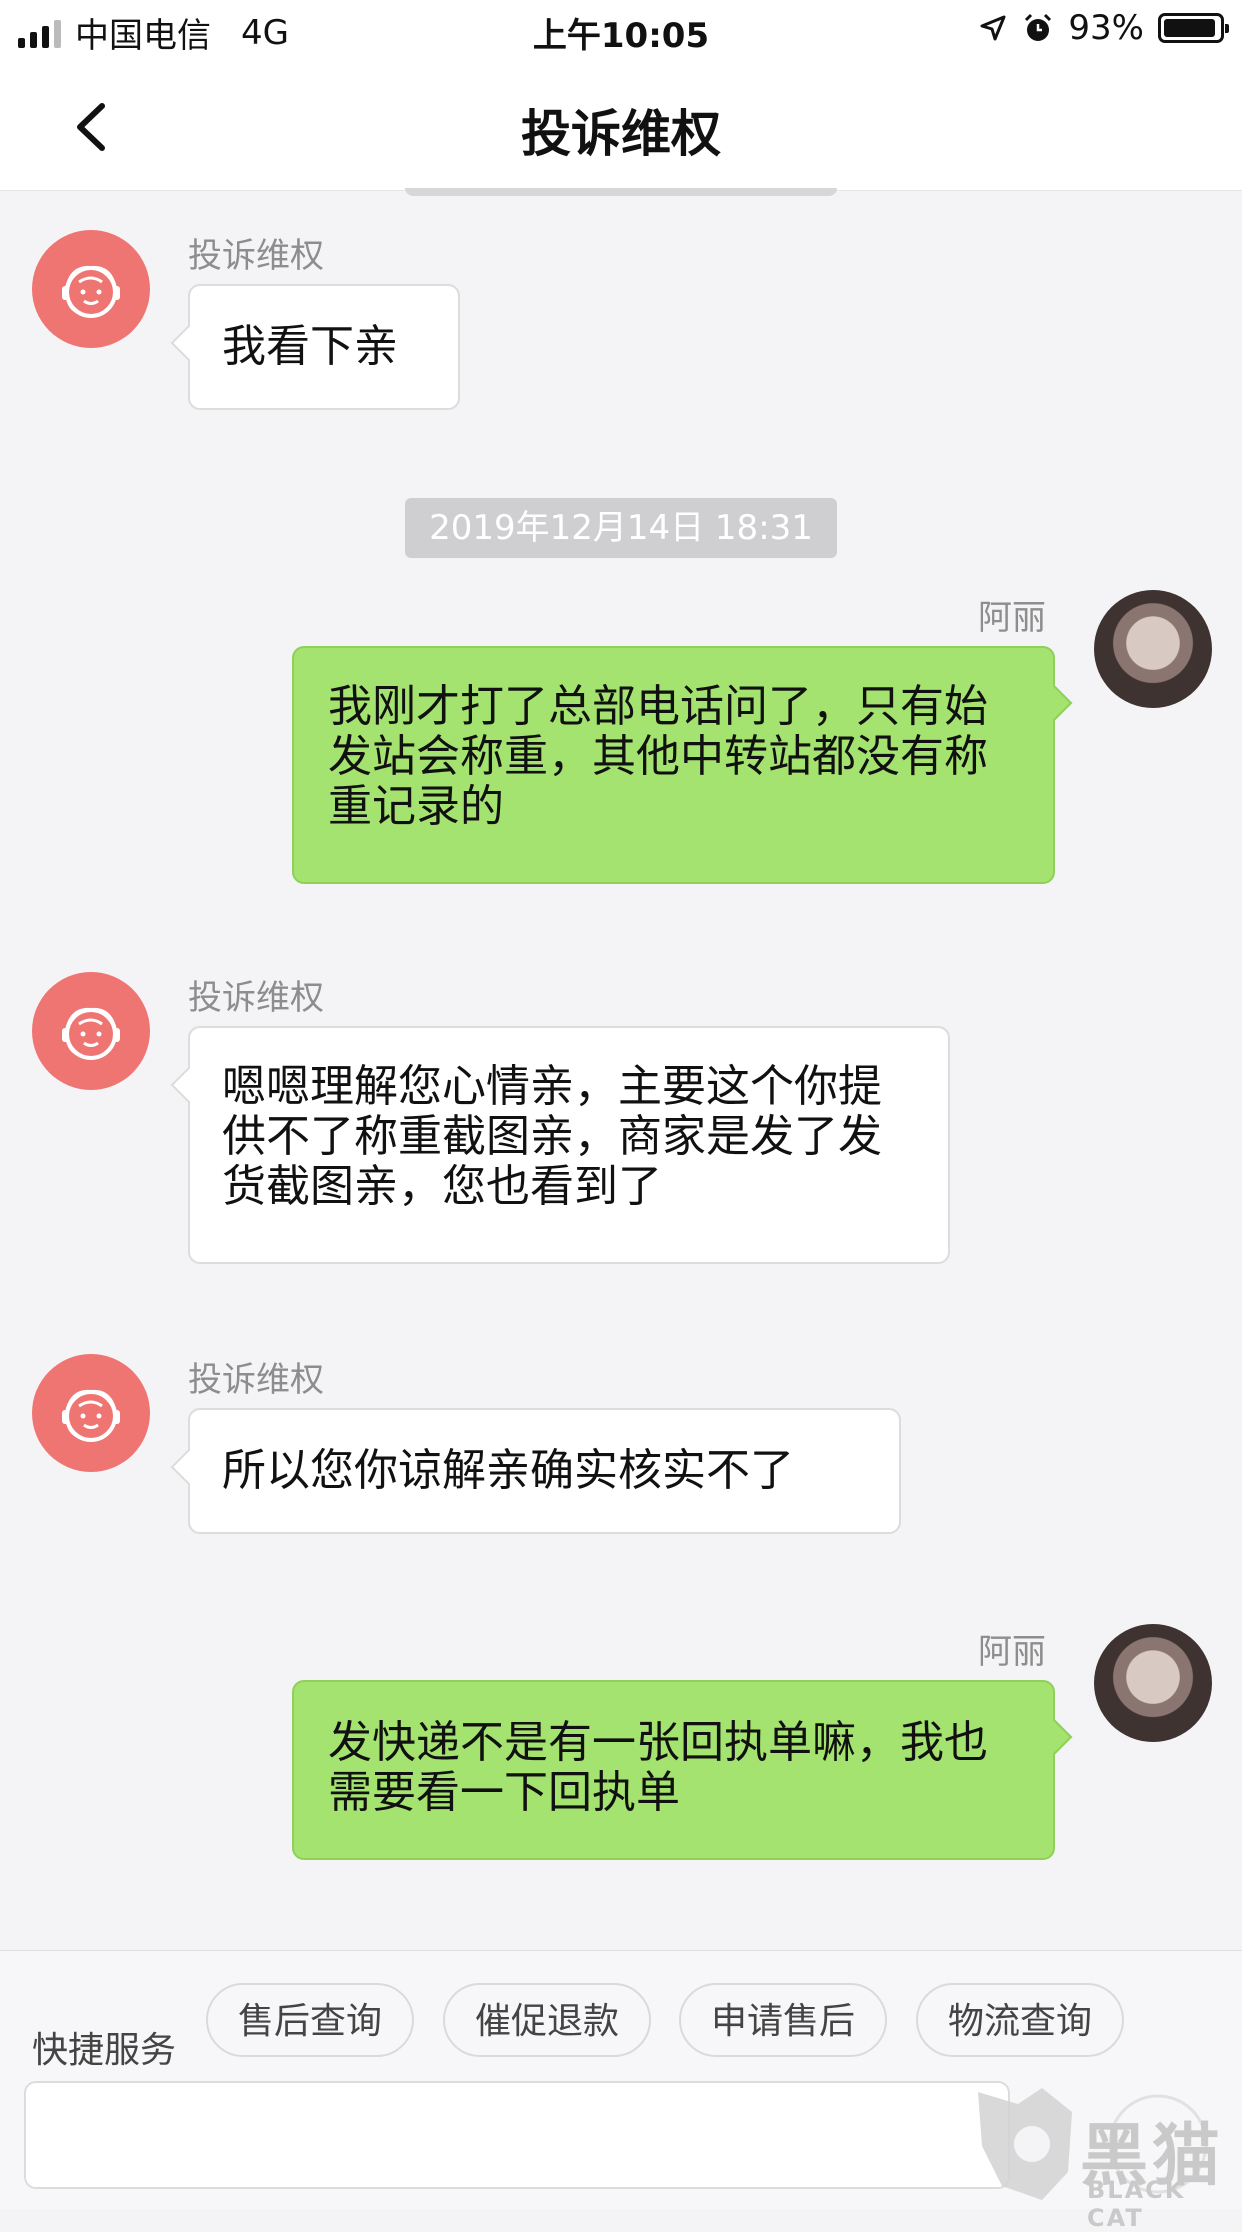 The height and width of the screenshot is (2232, 1242). I want to click on nav-bar: 投诉维权, so click(621, 126).